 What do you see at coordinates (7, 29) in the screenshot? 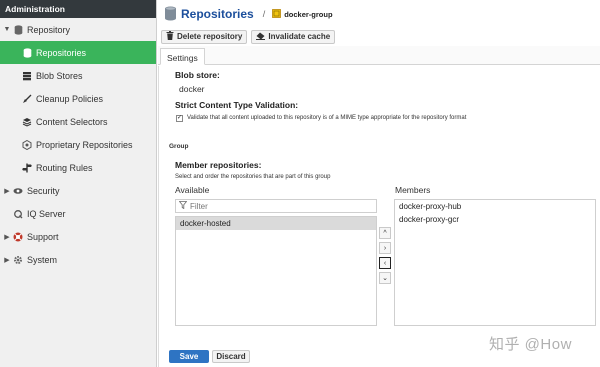
I see `caret-down-icon: ▼` at bounding box center [7, 29].